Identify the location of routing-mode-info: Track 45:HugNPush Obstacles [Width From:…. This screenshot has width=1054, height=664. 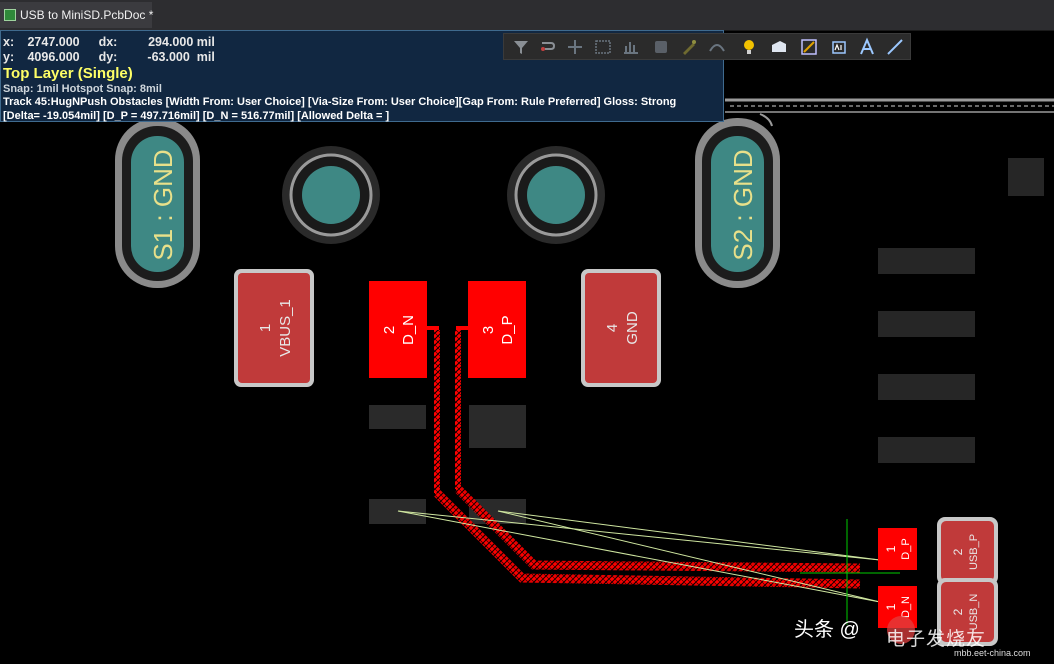
(340, 102).